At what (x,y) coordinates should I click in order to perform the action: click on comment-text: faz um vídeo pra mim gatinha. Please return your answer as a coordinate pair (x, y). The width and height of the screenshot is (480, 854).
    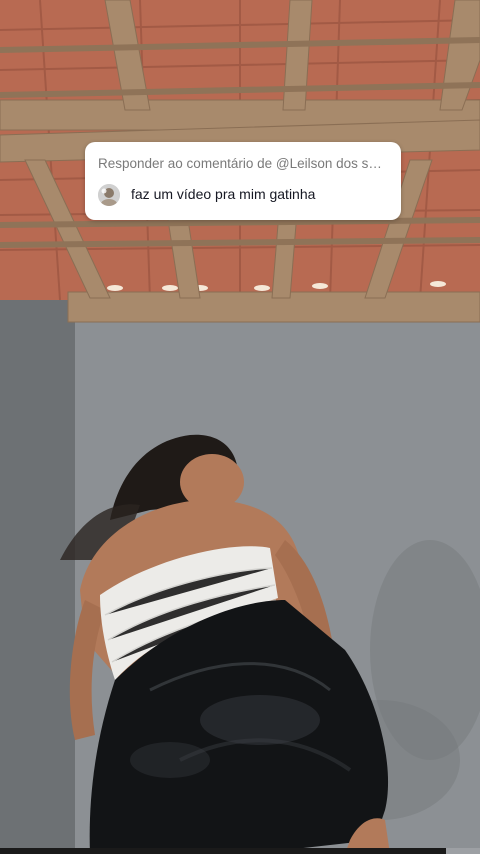
    Looking at the image, I should click on (223, 194).